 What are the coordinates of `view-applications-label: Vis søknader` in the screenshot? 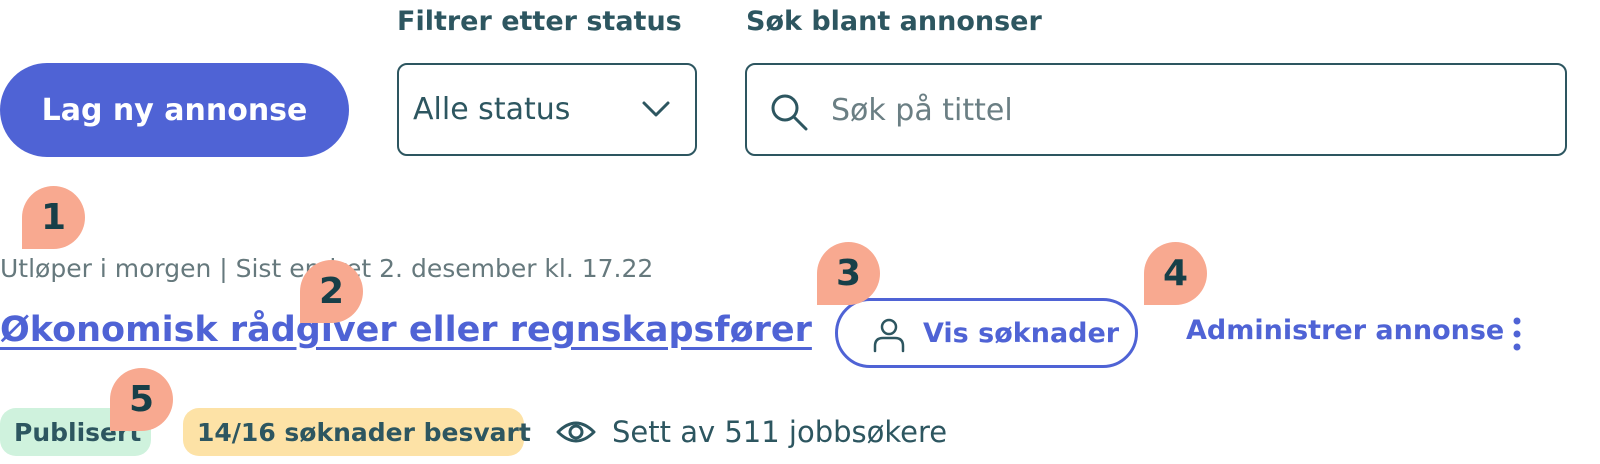 It's located at (1021, 333).